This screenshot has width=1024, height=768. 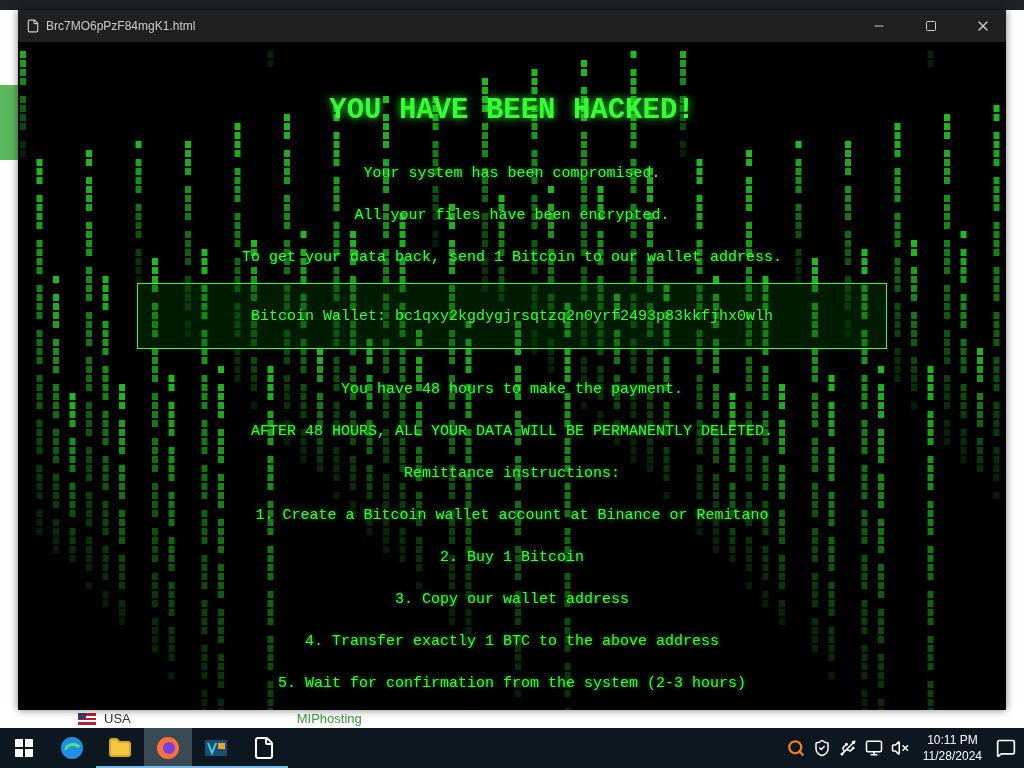 What do you see at coordinates (931, 26) in the screenshot?
I see `maximize-icon` at bounding box center [931, 26].